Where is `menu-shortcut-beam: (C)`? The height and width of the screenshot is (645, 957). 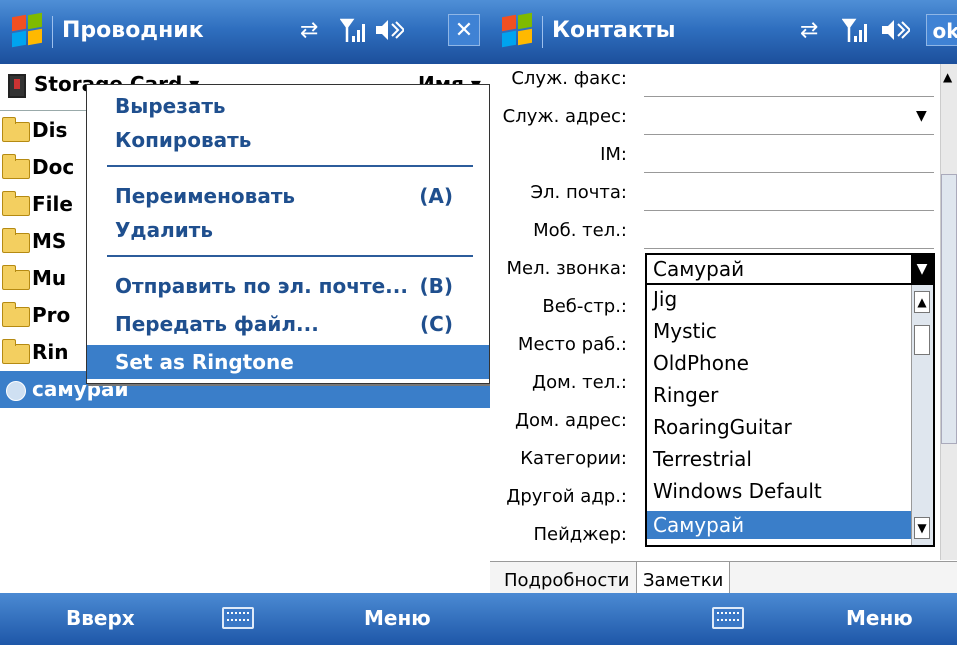
menu-shortcut-beam: (C) is located at coordinates (436, 324).